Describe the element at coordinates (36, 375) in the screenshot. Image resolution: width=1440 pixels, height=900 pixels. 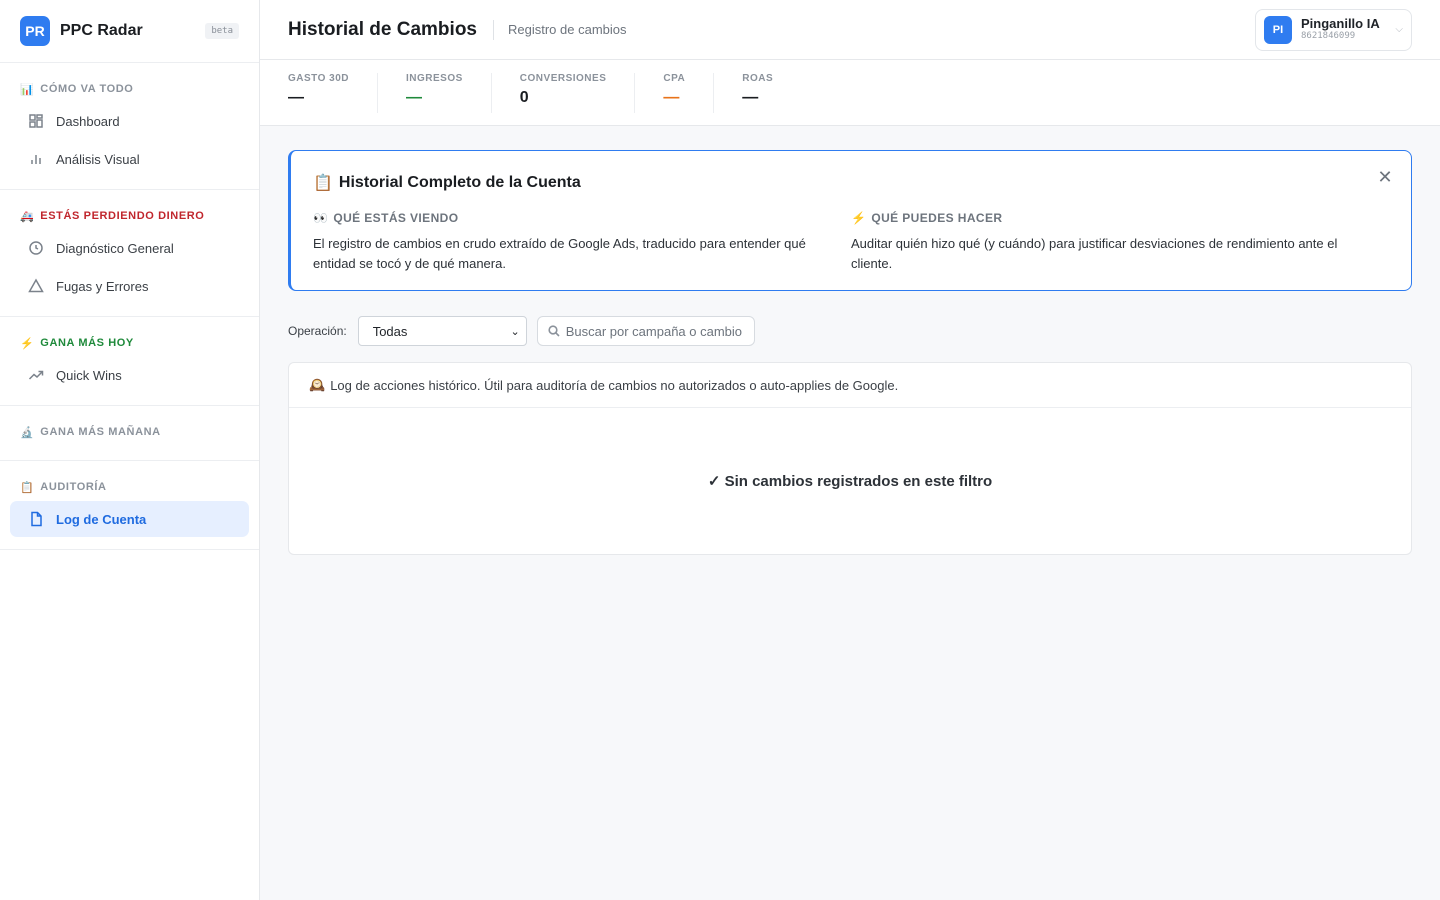
I see `trending-up-icon` at that location.